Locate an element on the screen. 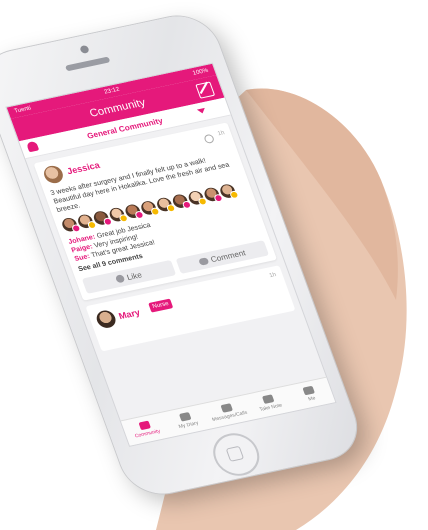 This screenshot has width=428, height=530. bell-icon is located at coordinates (32, 146).